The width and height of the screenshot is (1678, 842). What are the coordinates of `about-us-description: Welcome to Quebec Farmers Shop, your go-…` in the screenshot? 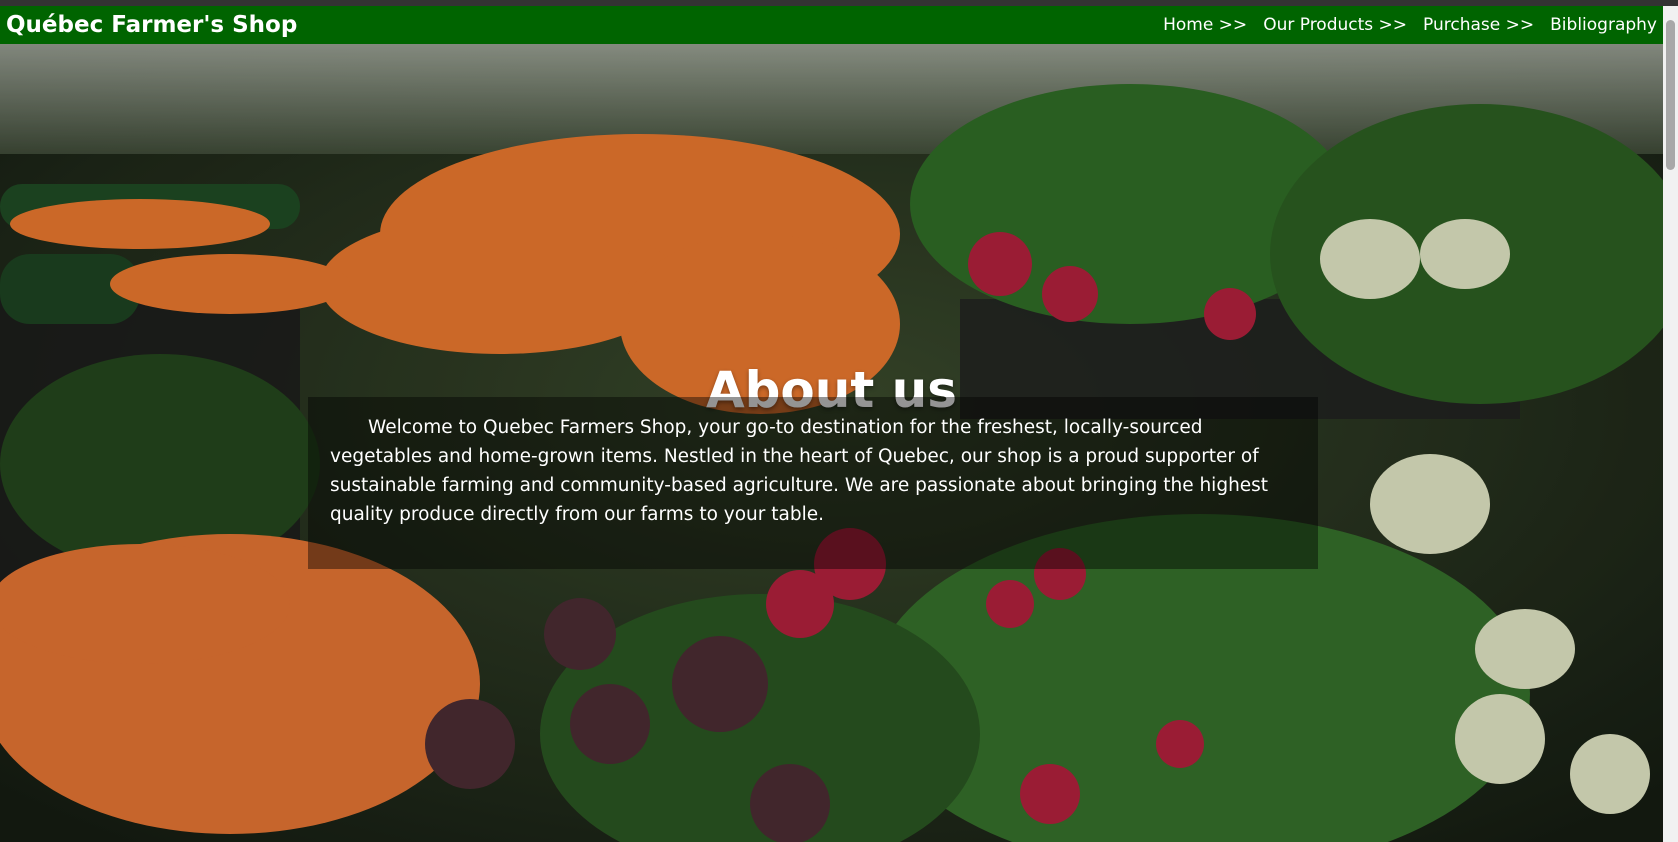 It's located at (813, 483).